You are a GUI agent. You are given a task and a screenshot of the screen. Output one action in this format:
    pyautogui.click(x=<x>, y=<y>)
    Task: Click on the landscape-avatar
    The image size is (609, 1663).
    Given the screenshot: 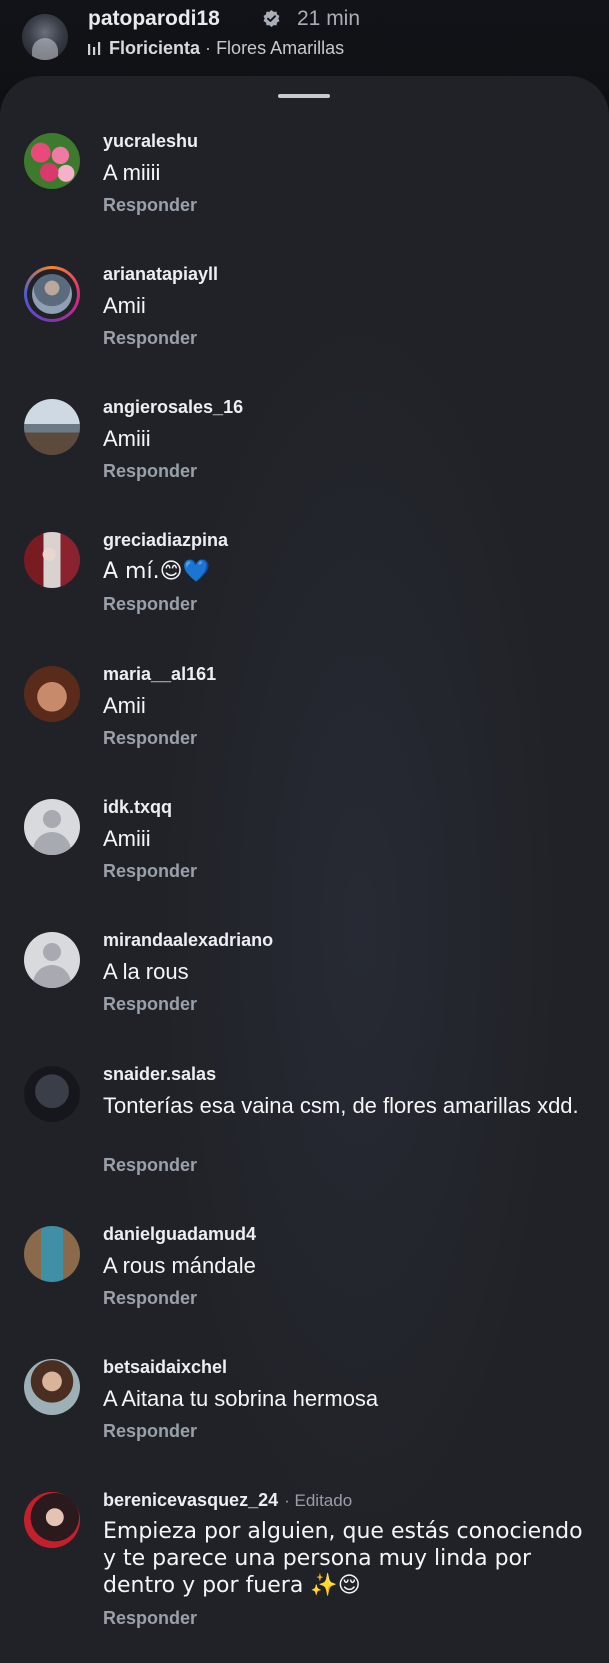 What is the action you would take?
    pyautogui.click(x=52, y=427)
    